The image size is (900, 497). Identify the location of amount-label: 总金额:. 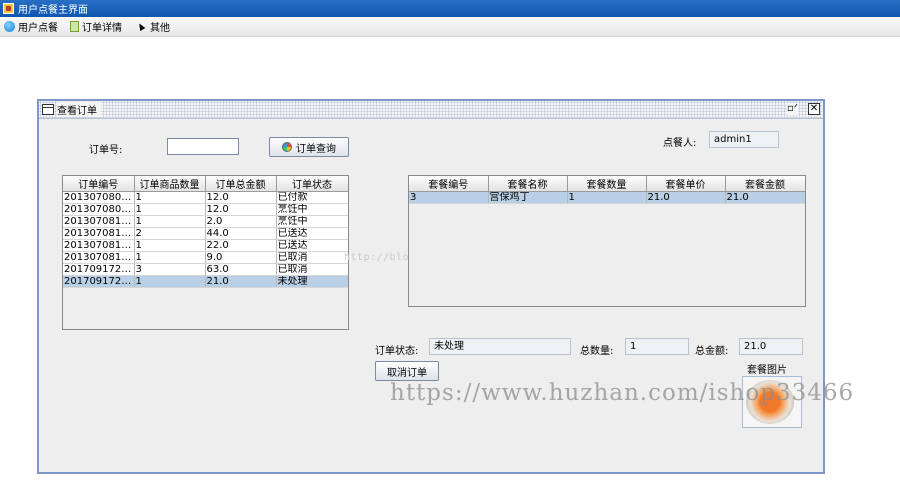
(712, 351).